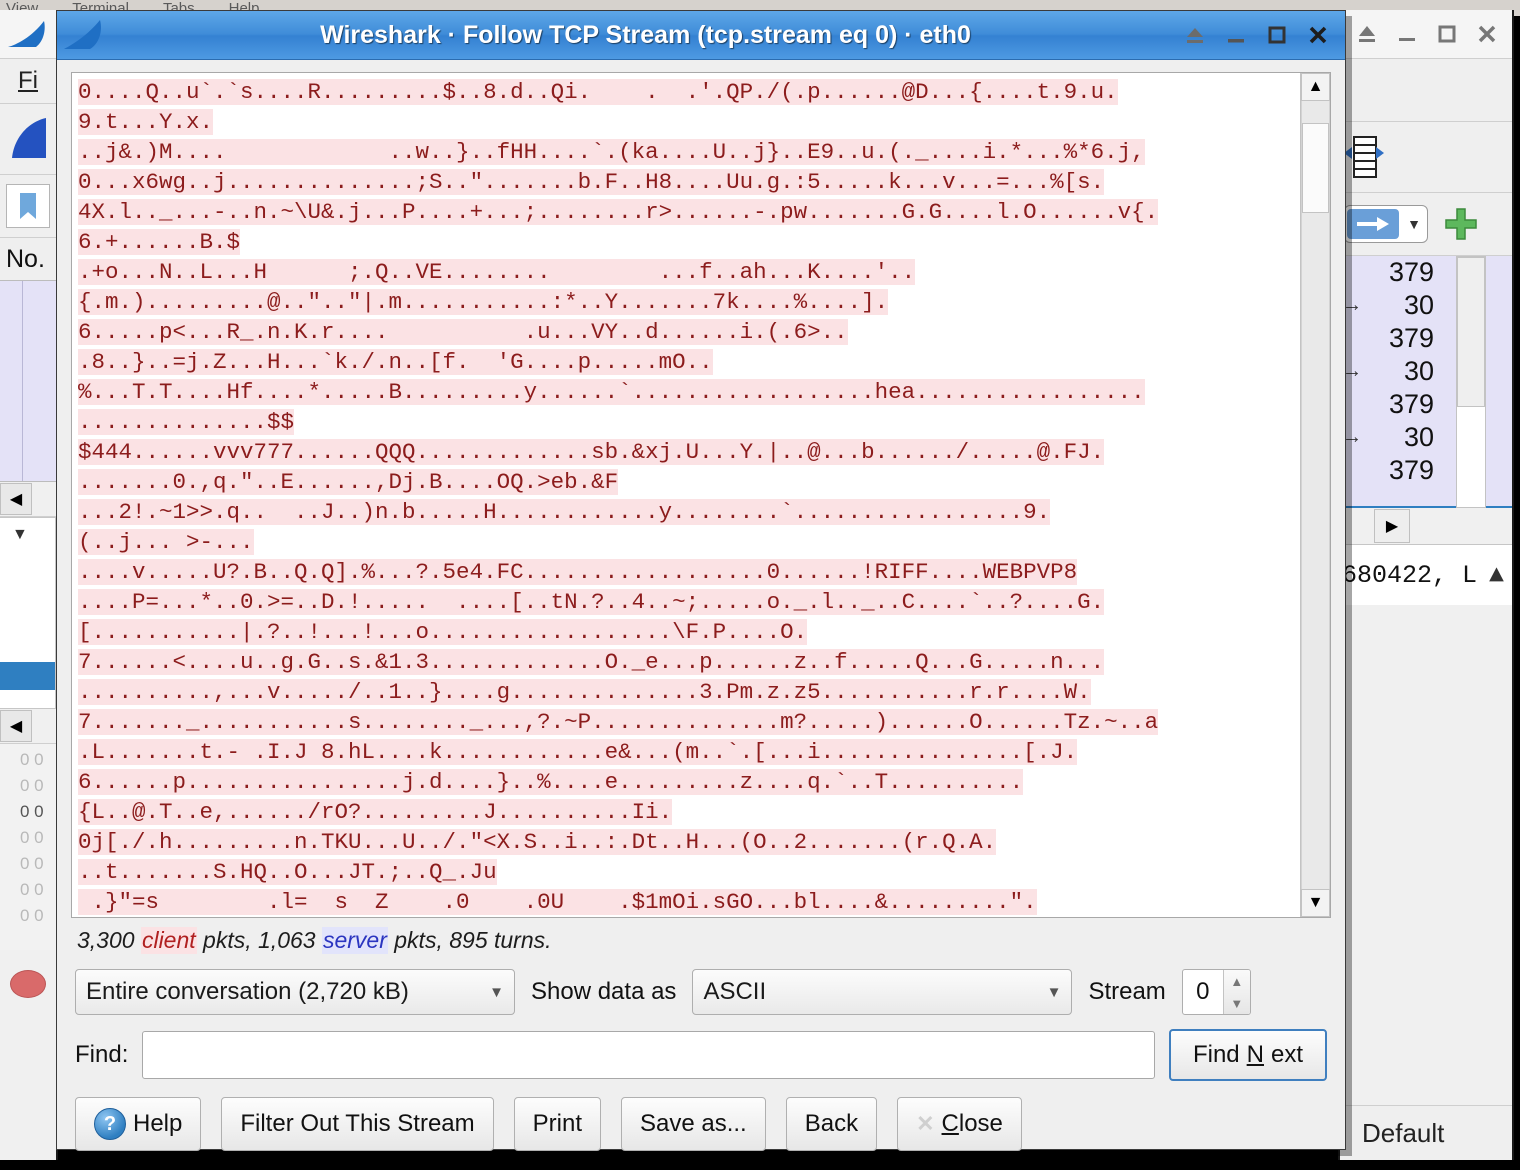 Image resolution: width=1520 pixels, height=1170 pixels. What do you see at coordinates (28, 613) in the screenshot?
I see `bg-left-packet-detail: ▼` at bounding box center [28, 613].